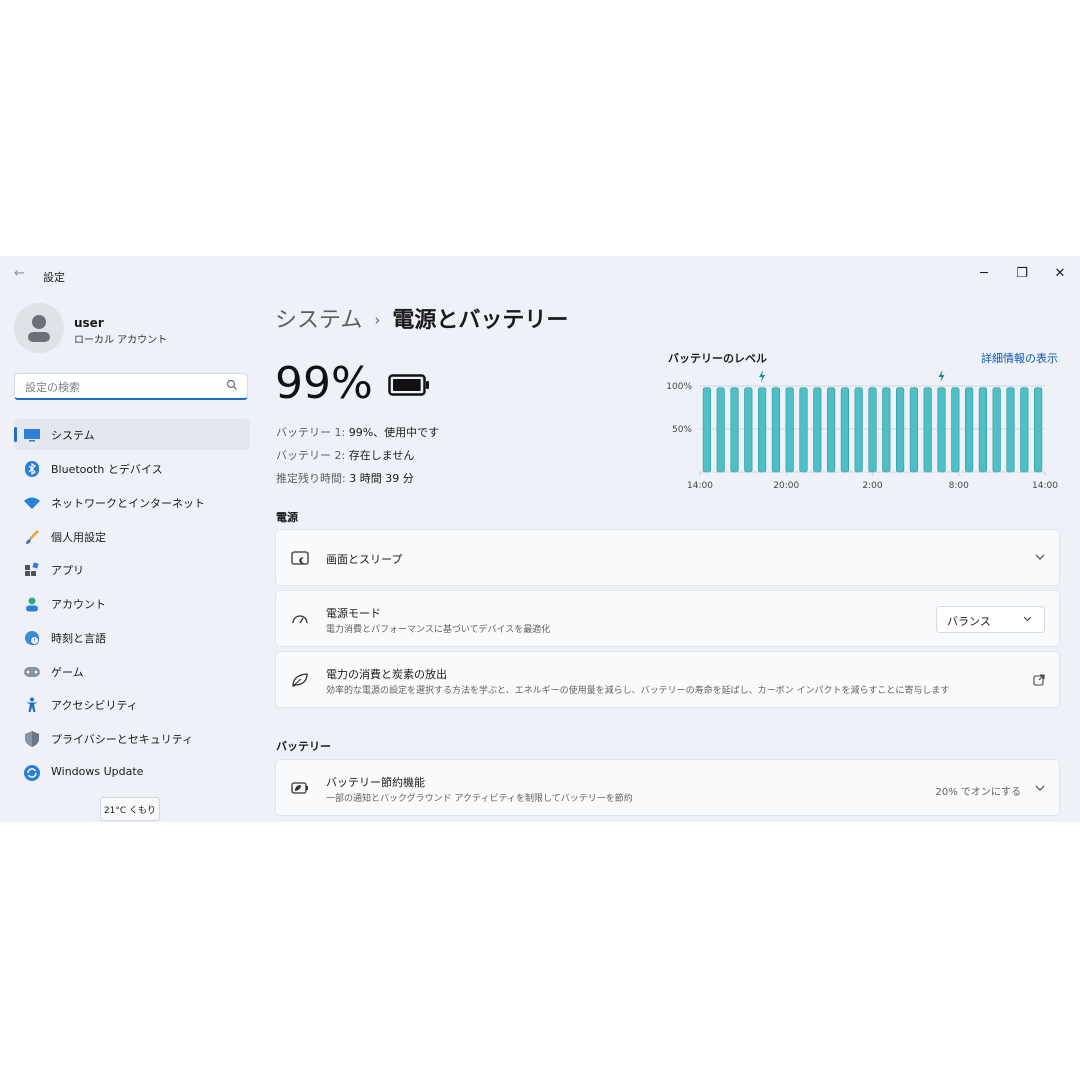  I want to click on card-subtitle: 一部の通知とバックグラウンド アクティビティを制限してバッテリーを節約, so click(479, 799).